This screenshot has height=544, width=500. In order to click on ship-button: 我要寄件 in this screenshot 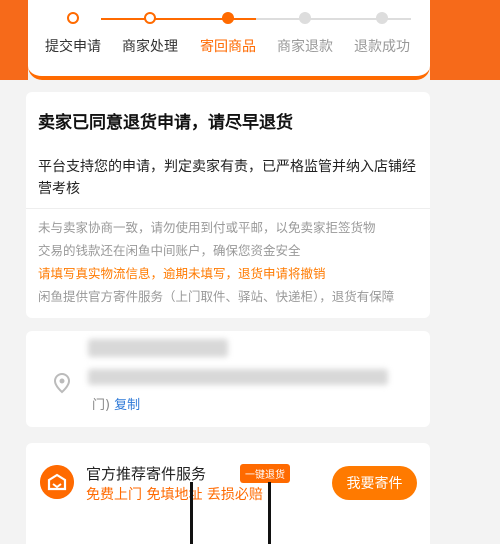, I will do `click(374, 483)`.